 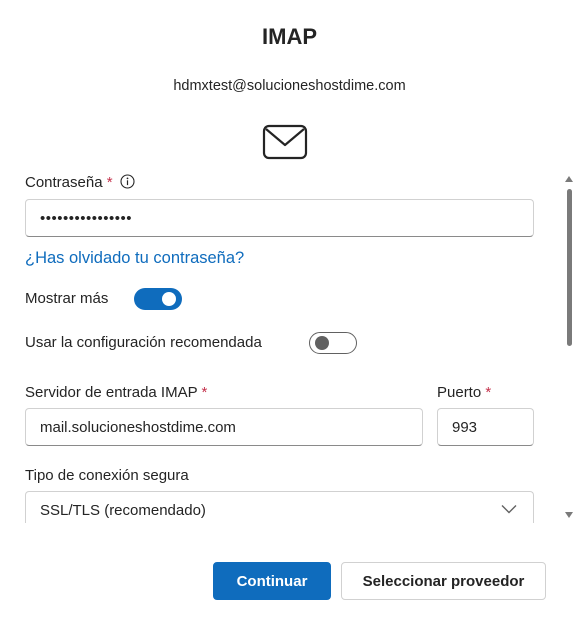 What do you see at coordinates (127, 181) in the screenshot?
I see `info-icon` at bounding box center [127, 181].